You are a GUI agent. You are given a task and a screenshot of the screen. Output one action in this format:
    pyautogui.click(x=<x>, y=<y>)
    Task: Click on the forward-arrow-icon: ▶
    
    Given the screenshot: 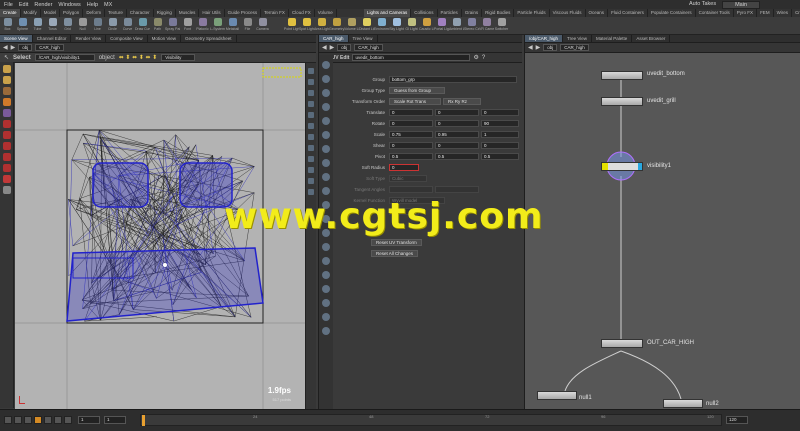 What is the action you would take?
    pyautogui.click(x=538, y=47)
    